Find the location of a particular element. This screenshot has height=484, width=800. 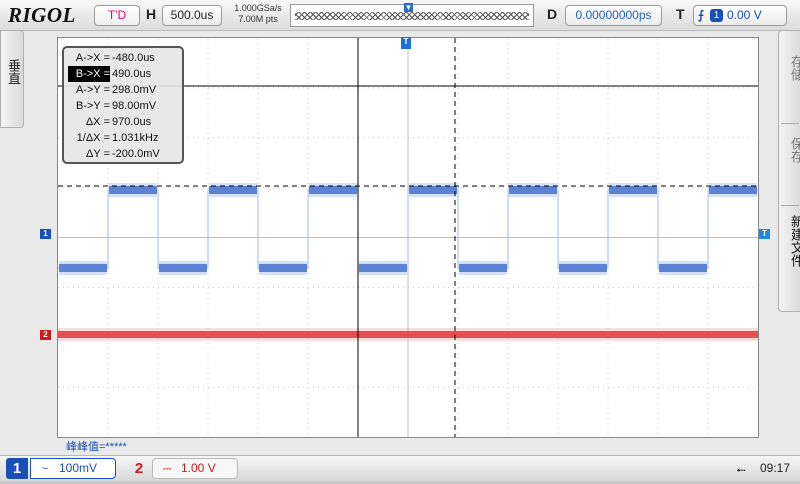

horizontal-label: H is located at coordinates (151, 14).